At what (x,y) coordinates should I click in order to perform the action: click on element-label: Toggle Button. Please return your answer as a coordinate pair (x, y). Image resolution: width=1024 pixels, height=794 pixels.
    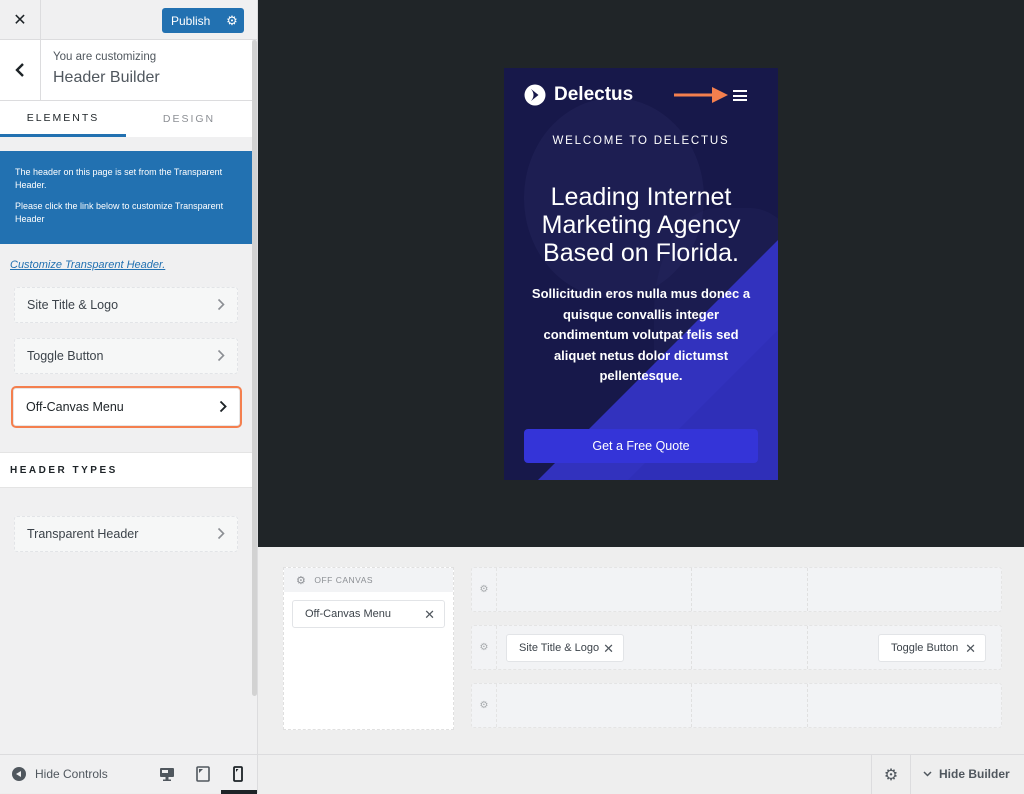
    Looking at the image, I should click on (65, 356).